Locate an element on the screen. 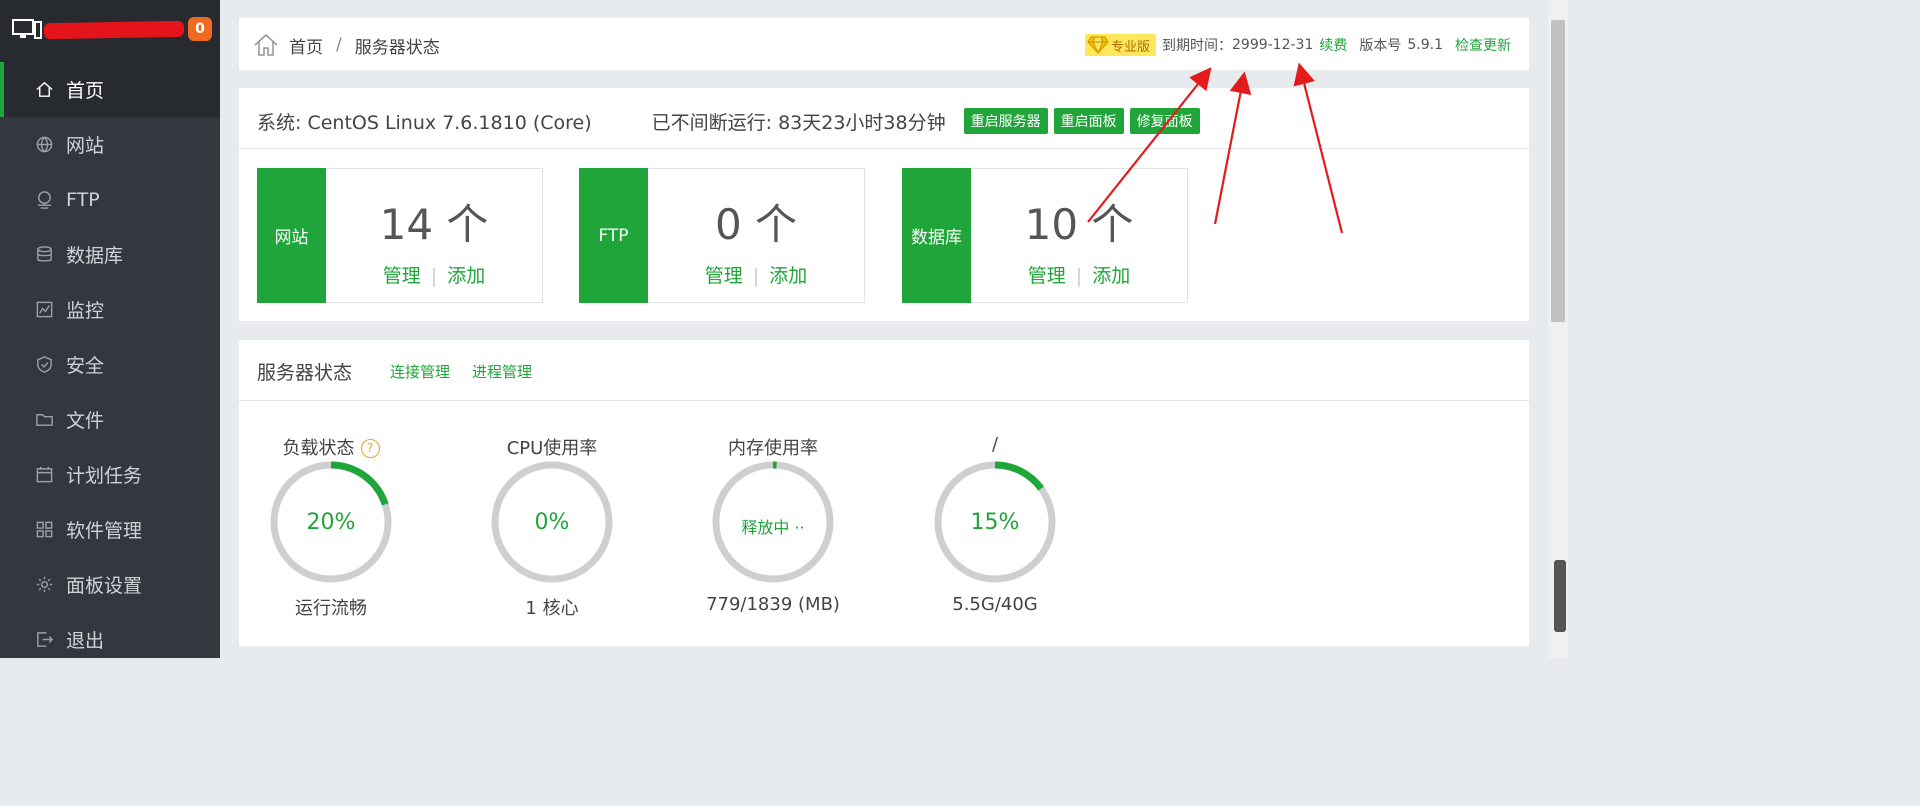  gauge-value: 0% is located at coordinates (552, 522).